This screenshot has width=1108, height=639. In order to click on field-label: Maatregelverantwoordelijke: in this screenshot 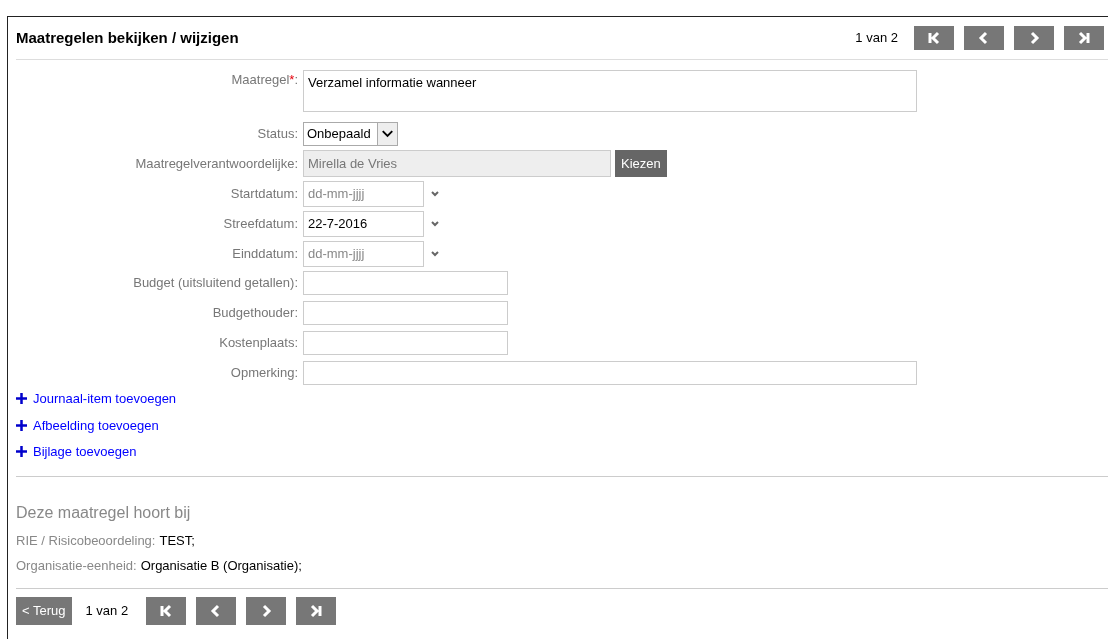, I will do `click(216, 163)`.